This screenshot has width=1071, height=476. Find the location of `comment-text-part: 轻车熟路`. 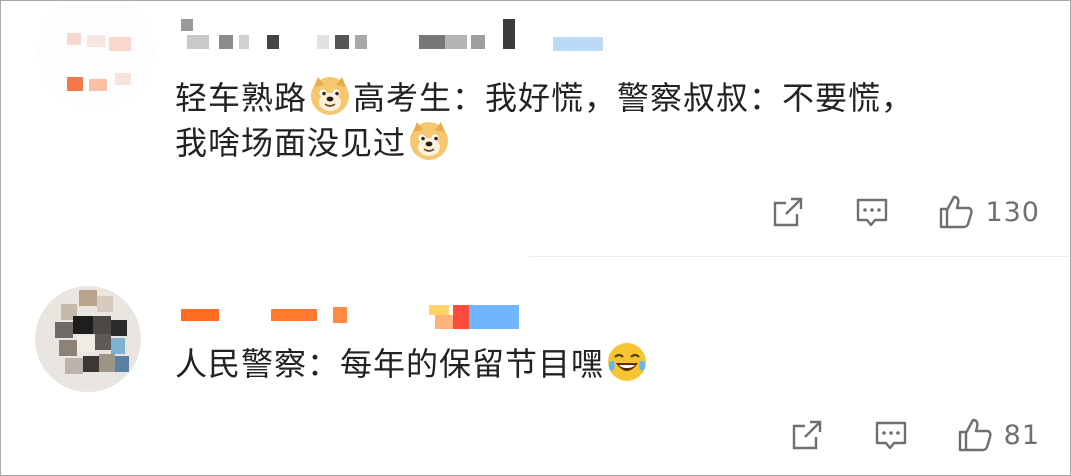

comment-text-part: 轻车熟路 is located at coordinates (241, 98).